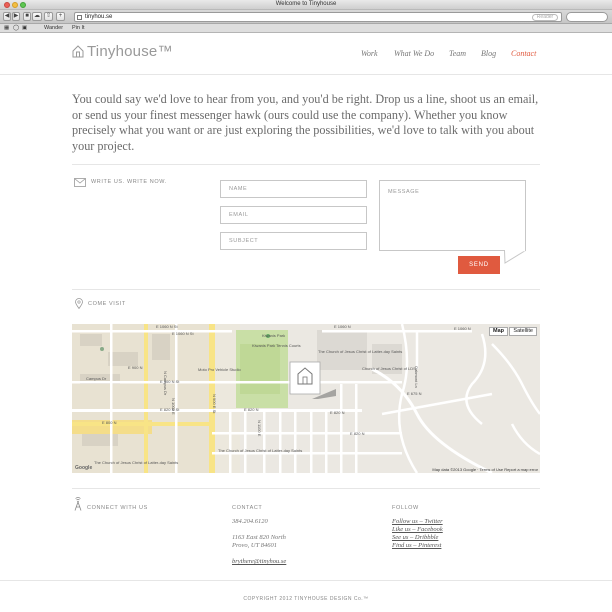 Image resolution: width=612 pixels, height=612 pixels. What do you see at coordinates (79, 303) in the screenshot?
I see `map-pin-icon` at bounding box center [79, 303].